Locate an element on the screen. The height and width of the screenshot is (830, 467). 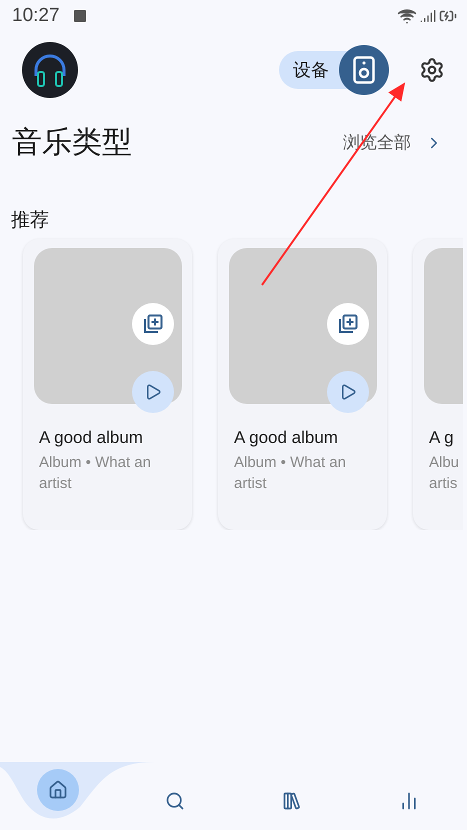
signal-icon is located at coordinates (428, 16).